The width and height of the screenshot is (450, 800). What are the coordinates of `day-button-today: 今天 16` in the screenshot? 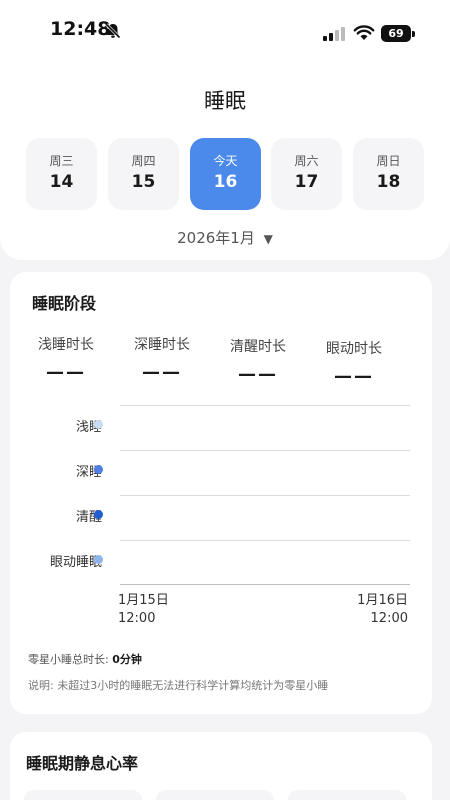 It's located at (225, 174).